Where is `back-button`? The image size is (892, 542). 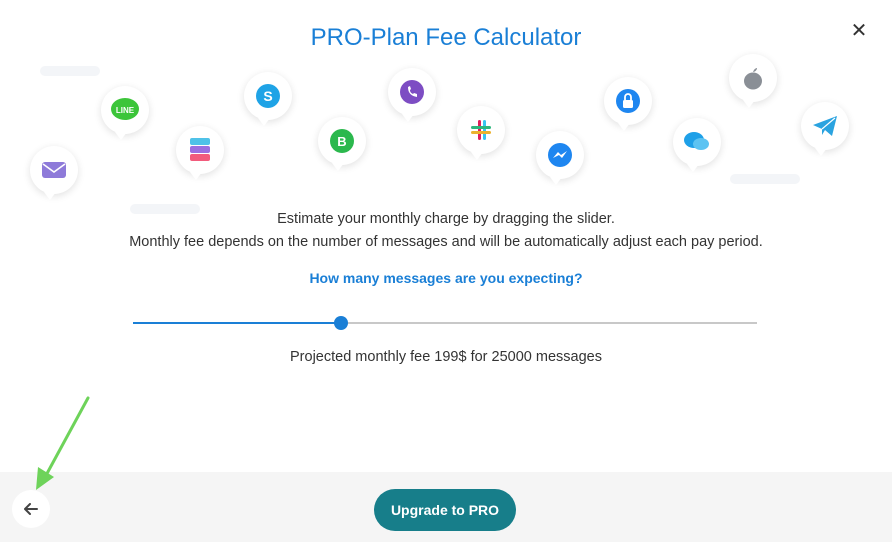
back-button is located at coordinates (31, 509).